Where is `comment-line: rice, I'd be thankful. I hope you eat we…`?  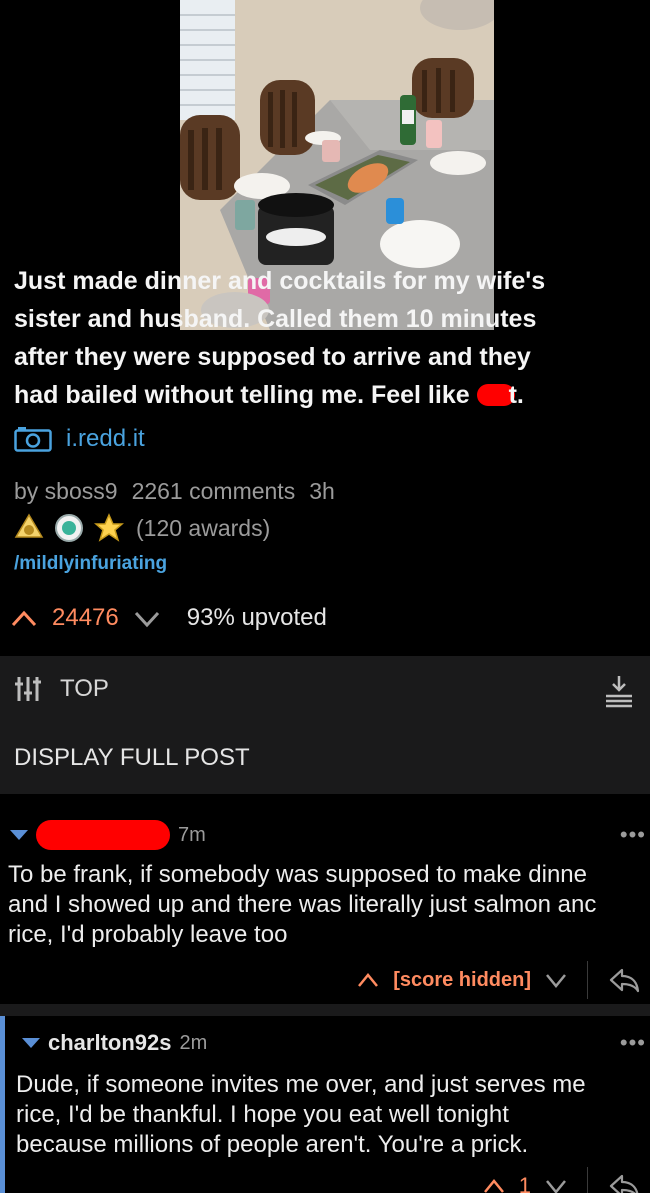 comment-line: rice, I'd be thankful. I hope you eat we… is located at coordinates (262, 1114).